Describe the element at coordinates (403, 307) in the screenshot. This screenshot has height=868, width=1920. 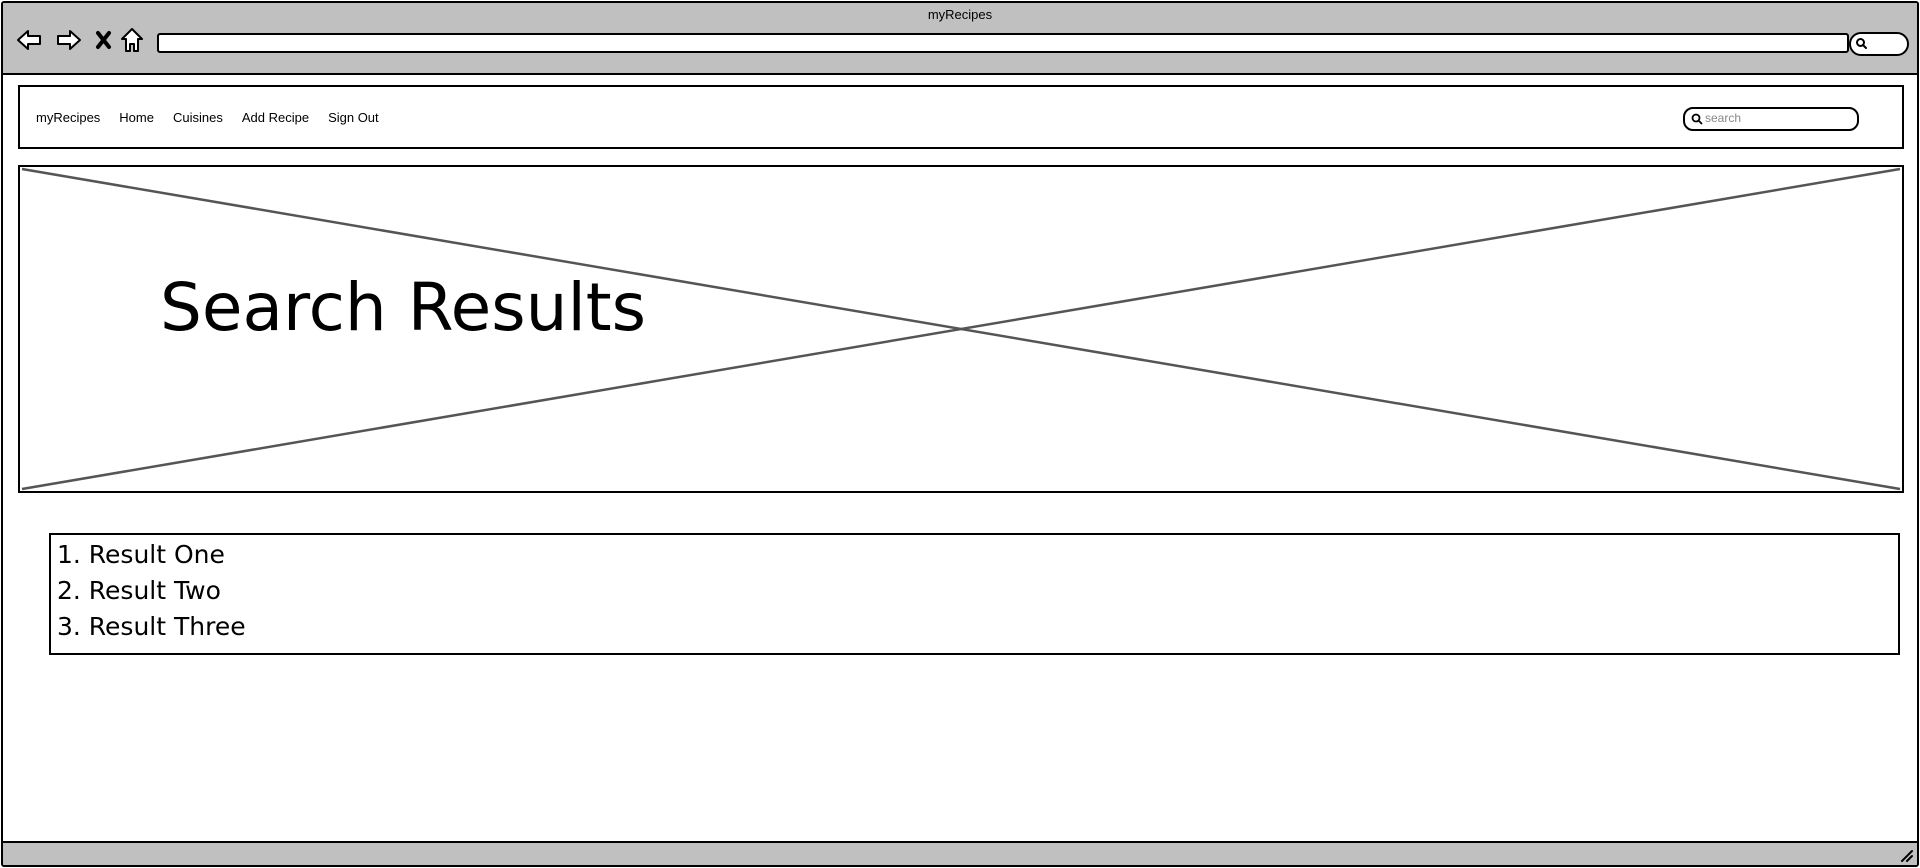
I see `page-title: Search Results` at that location.